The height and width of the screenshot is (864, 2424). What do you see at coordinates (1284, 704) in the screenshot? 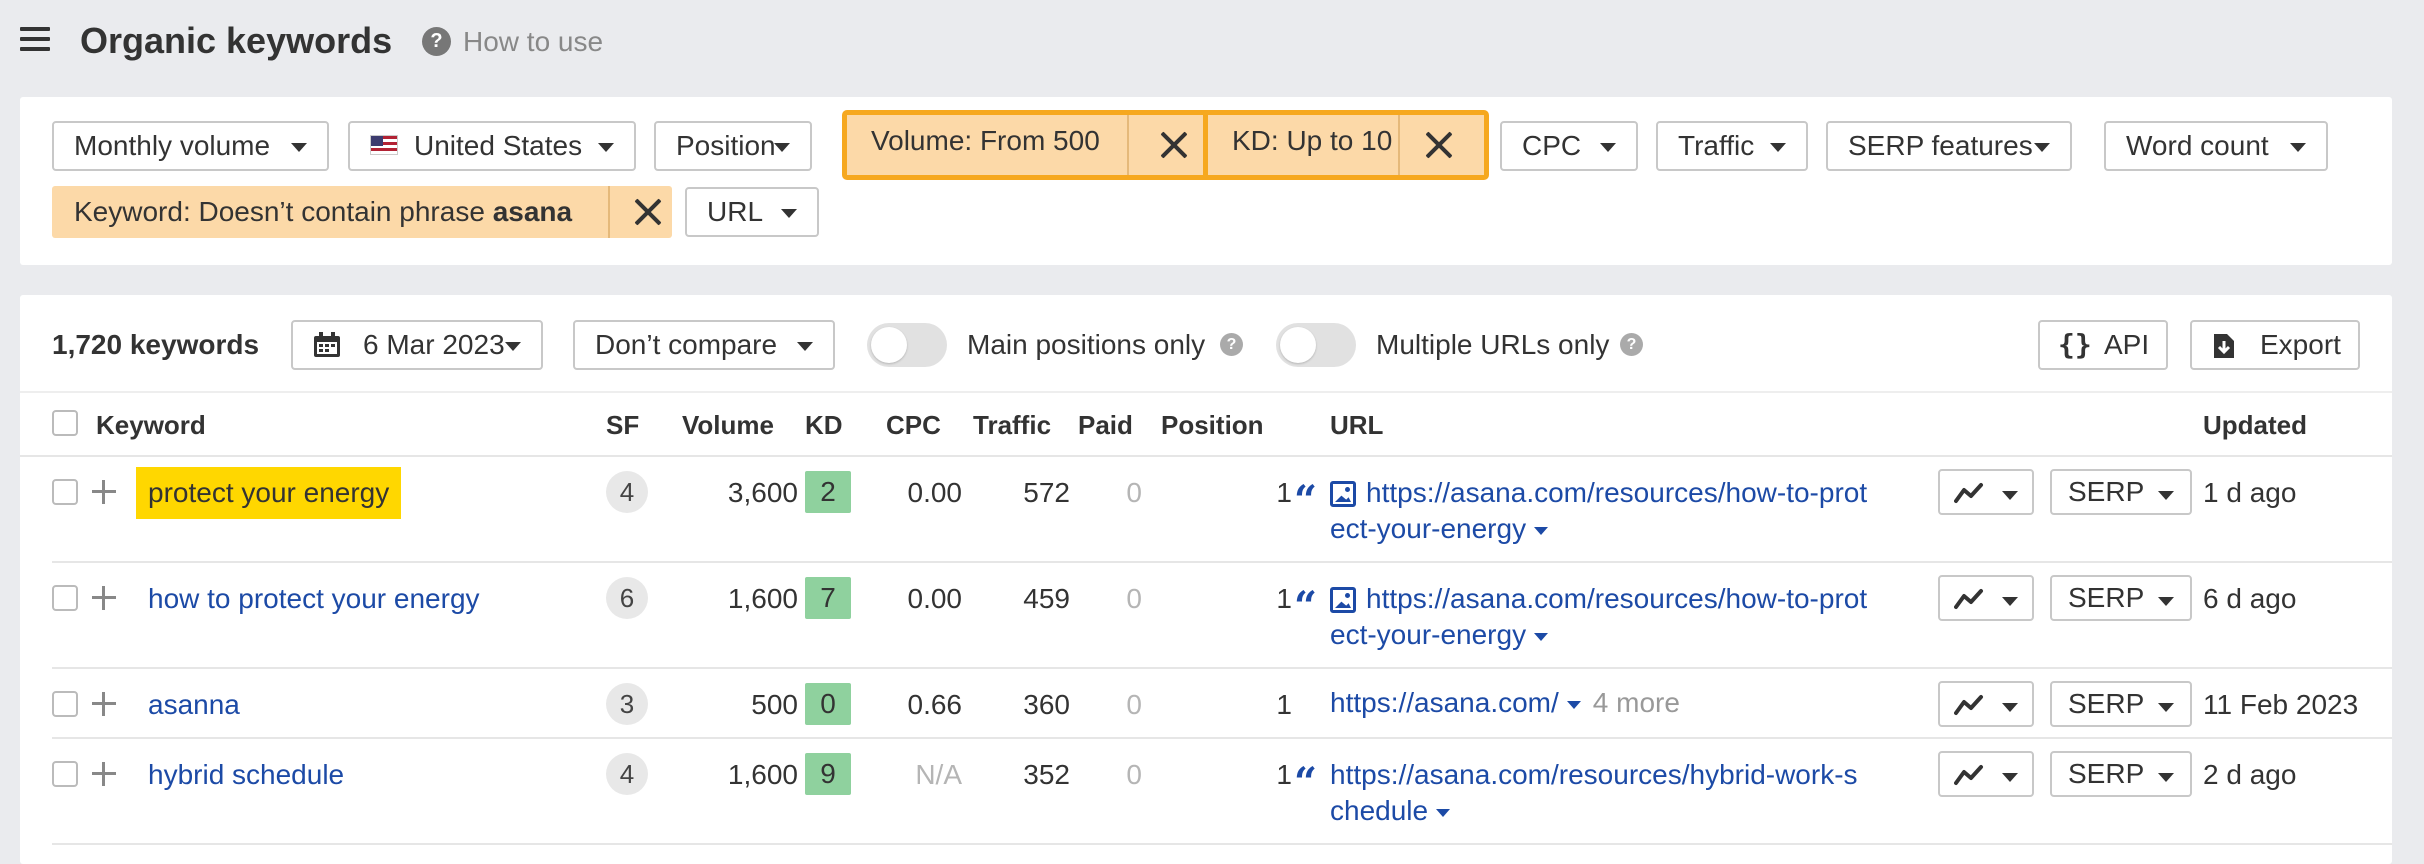
I see `position-value: 1` at bounding box center [1284, 704].